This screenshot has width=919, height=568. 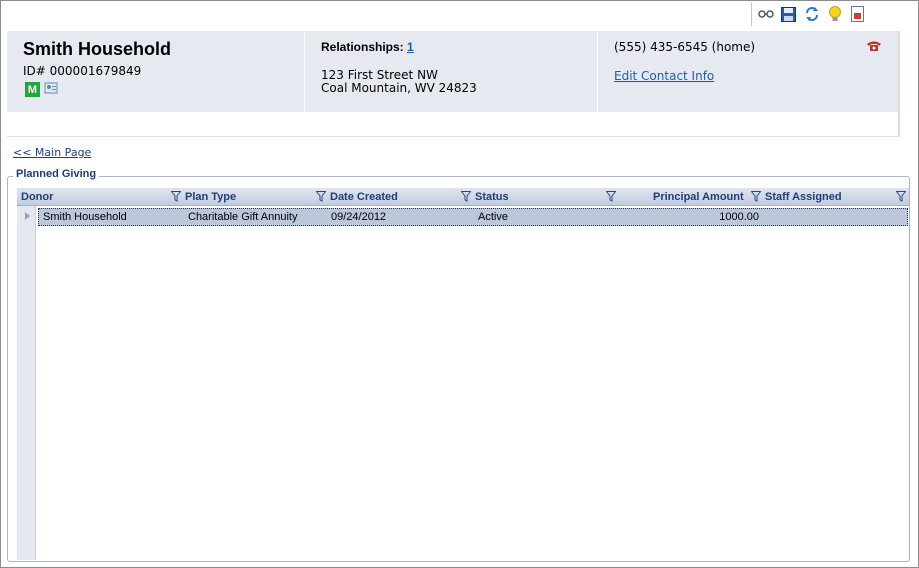 What do you see at coordinates (97, 49) in the screenshot?
I see `constituent-name: Smith Household` at bounding box center [97, 49].